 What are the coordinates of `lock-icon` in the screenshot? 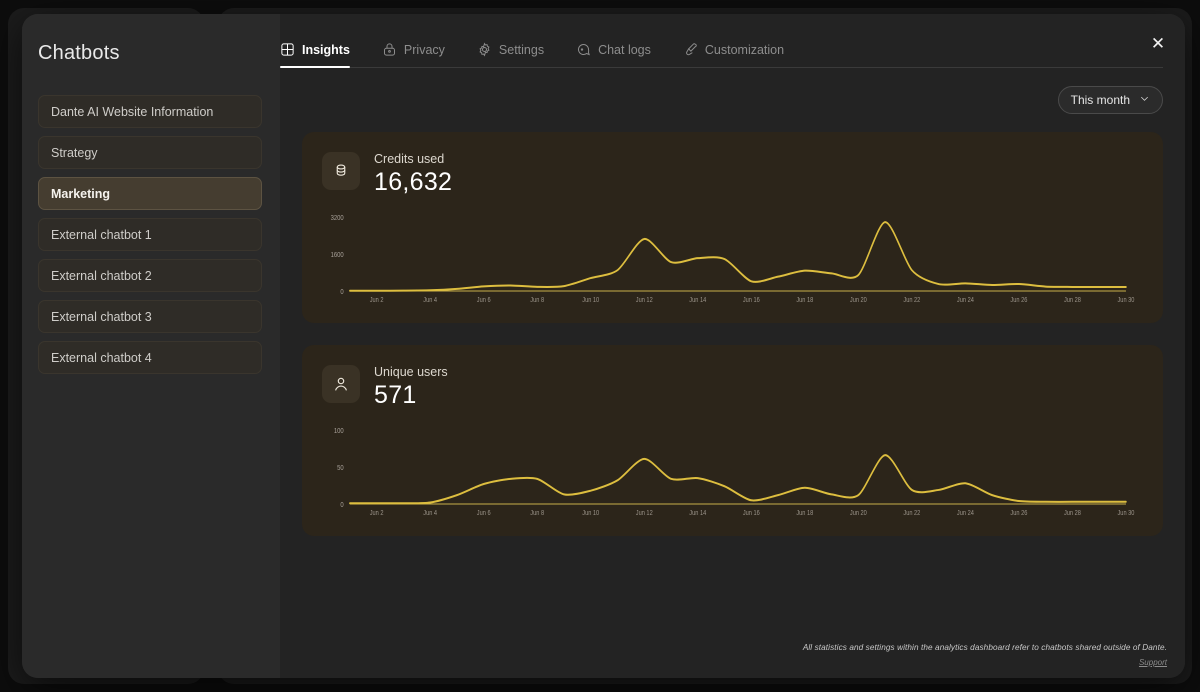 It's located at (389, 49).